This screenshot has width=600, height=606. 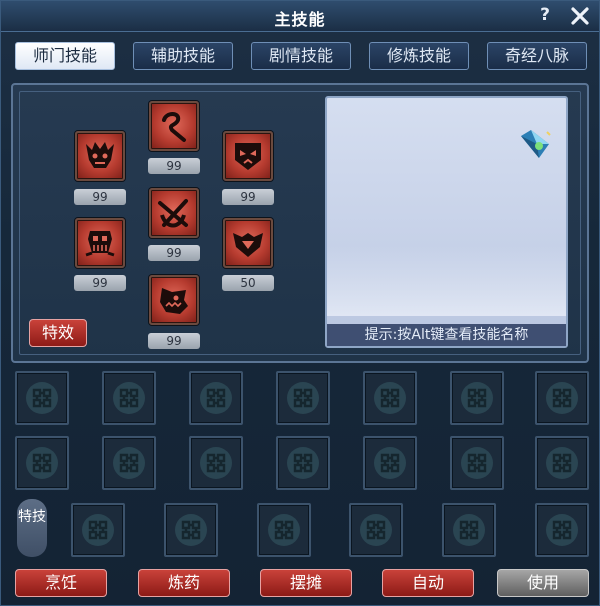 I want to click on crossed-blades-icon, so click(x=173, y=213).